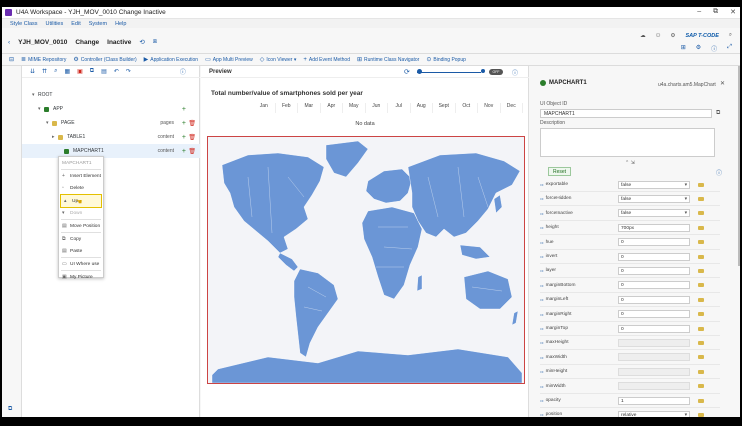 This screenshot has height=426, width=742. Describe the element at coordinates (111, 151) in the screenshot. I see `tree-node-4: MAPCHART1 content 🗑 +` at that location.